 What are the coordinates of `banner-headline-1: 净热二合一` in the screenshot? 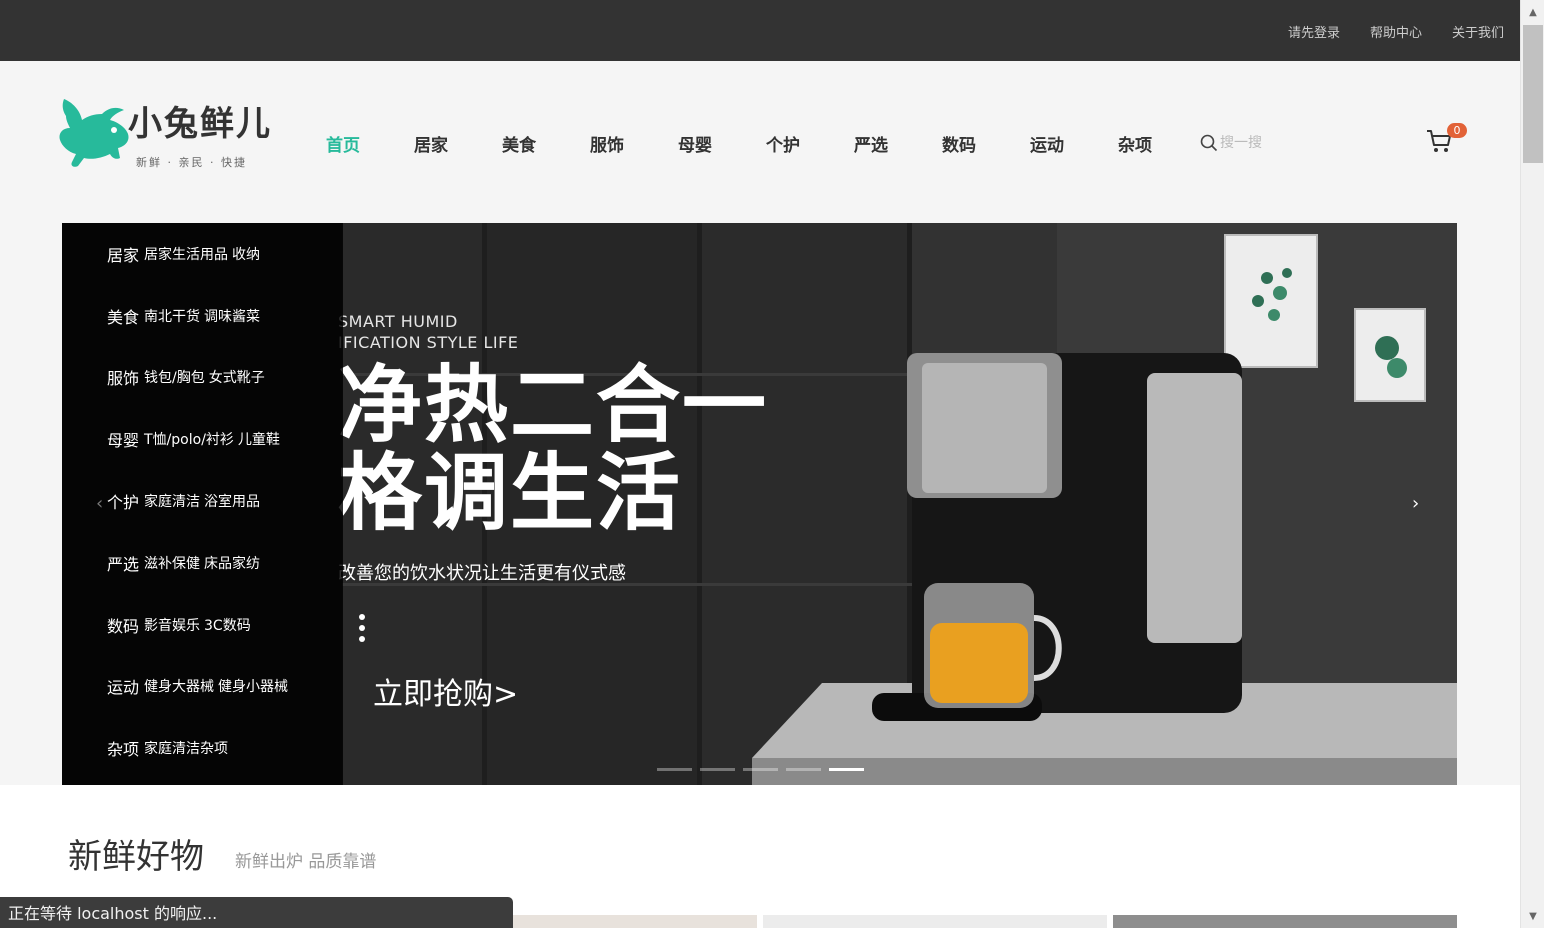 It's located at (553, 405).